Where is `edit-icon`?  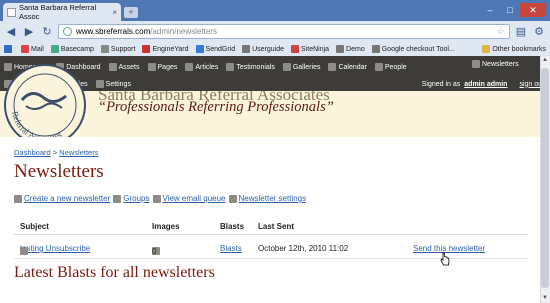
edit-icon is located at coordinates (24, 251).